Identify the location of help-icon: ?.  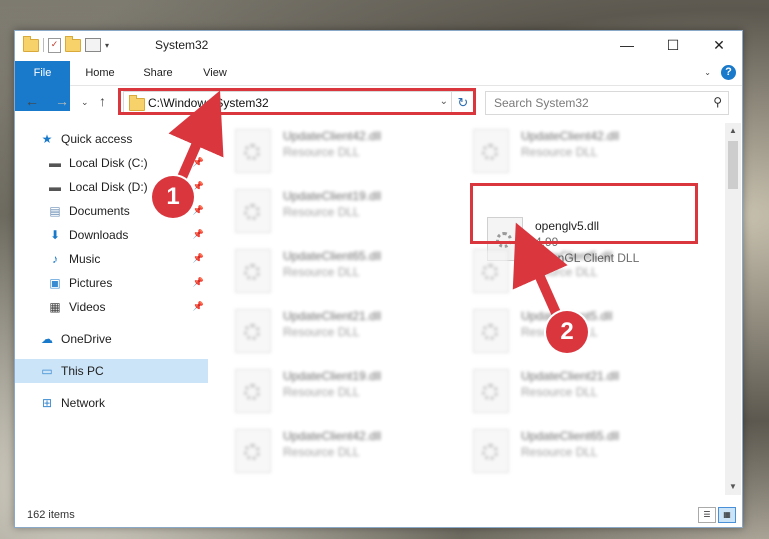
(728, 72).